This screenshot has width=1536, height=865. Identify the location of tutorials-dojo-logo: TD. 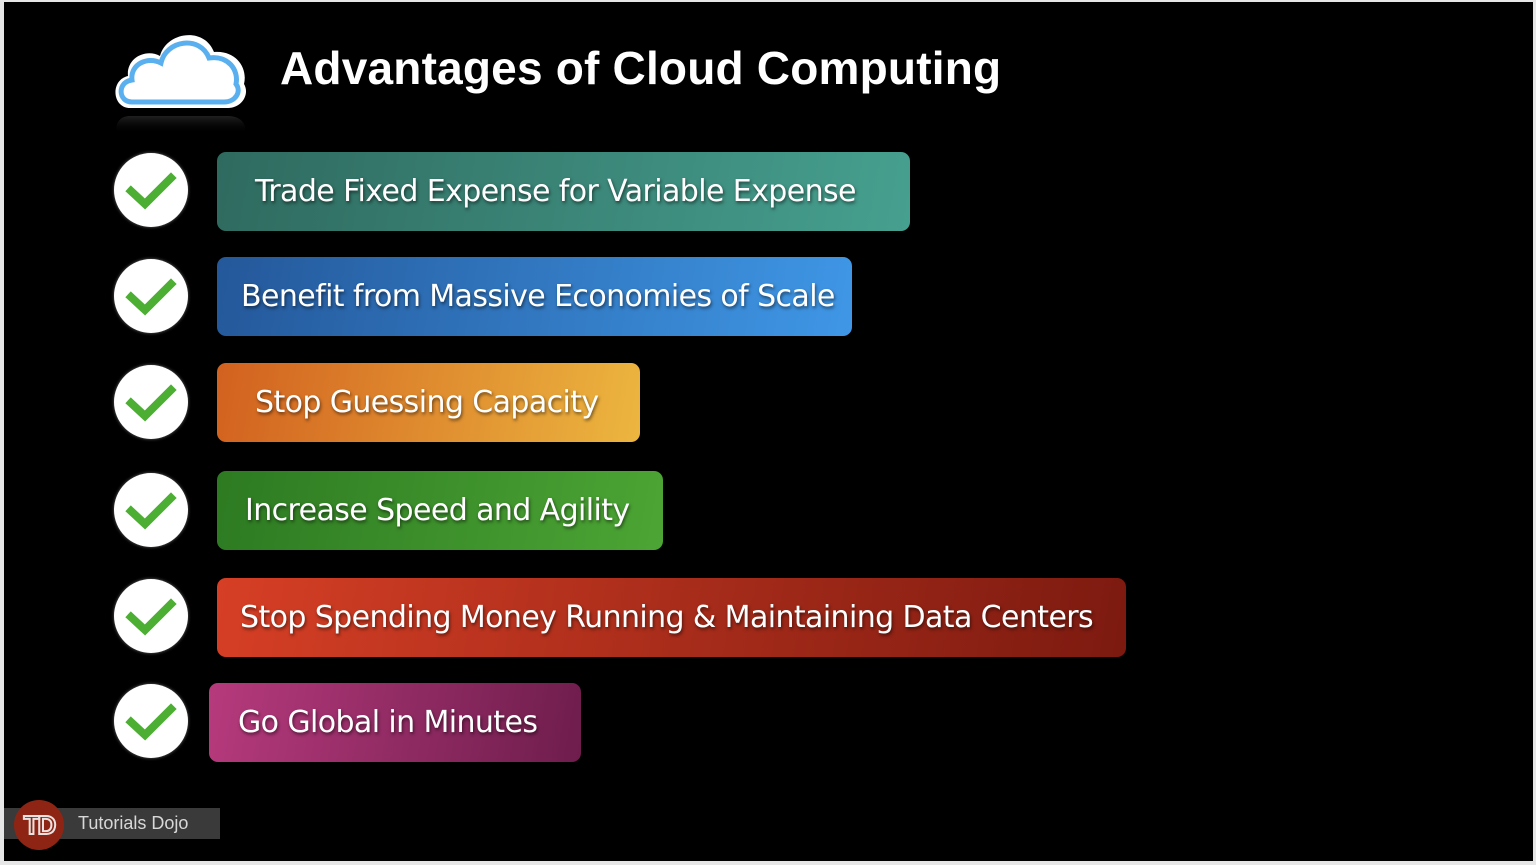
(39, 825).